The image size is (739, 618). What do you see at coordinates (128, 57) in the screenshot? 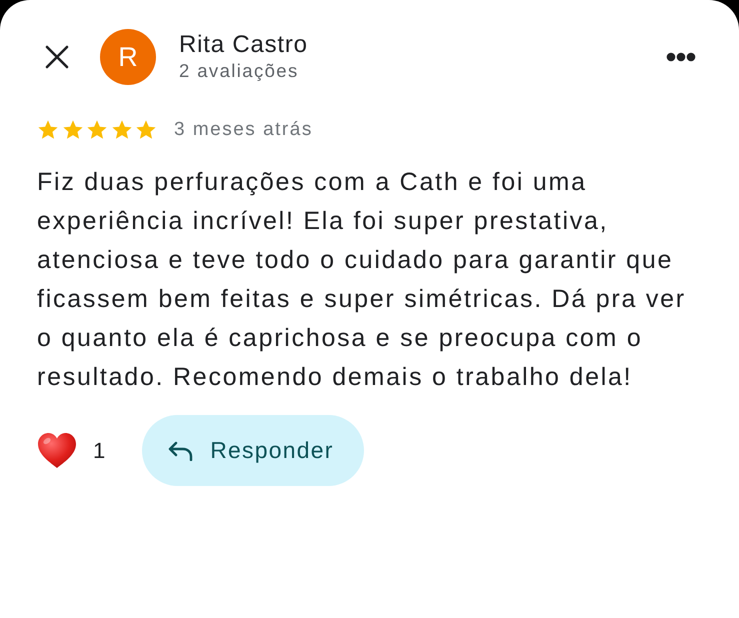
I see `avatar: R` at bounding box center [128, 57].